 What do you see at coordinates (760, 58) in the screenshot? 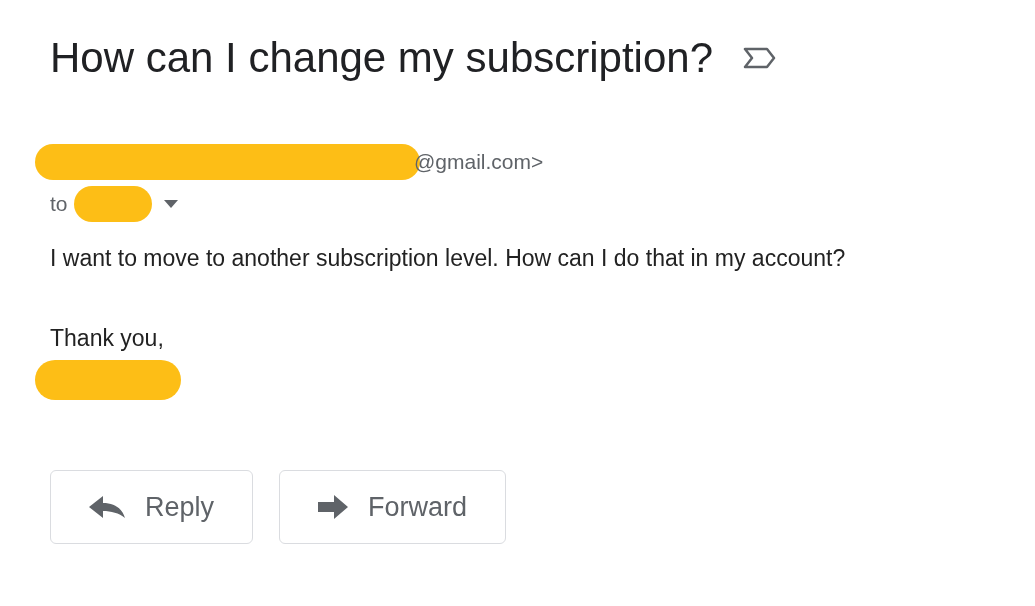
I see `importance-marker-icon` at bounding box center [760, 58].